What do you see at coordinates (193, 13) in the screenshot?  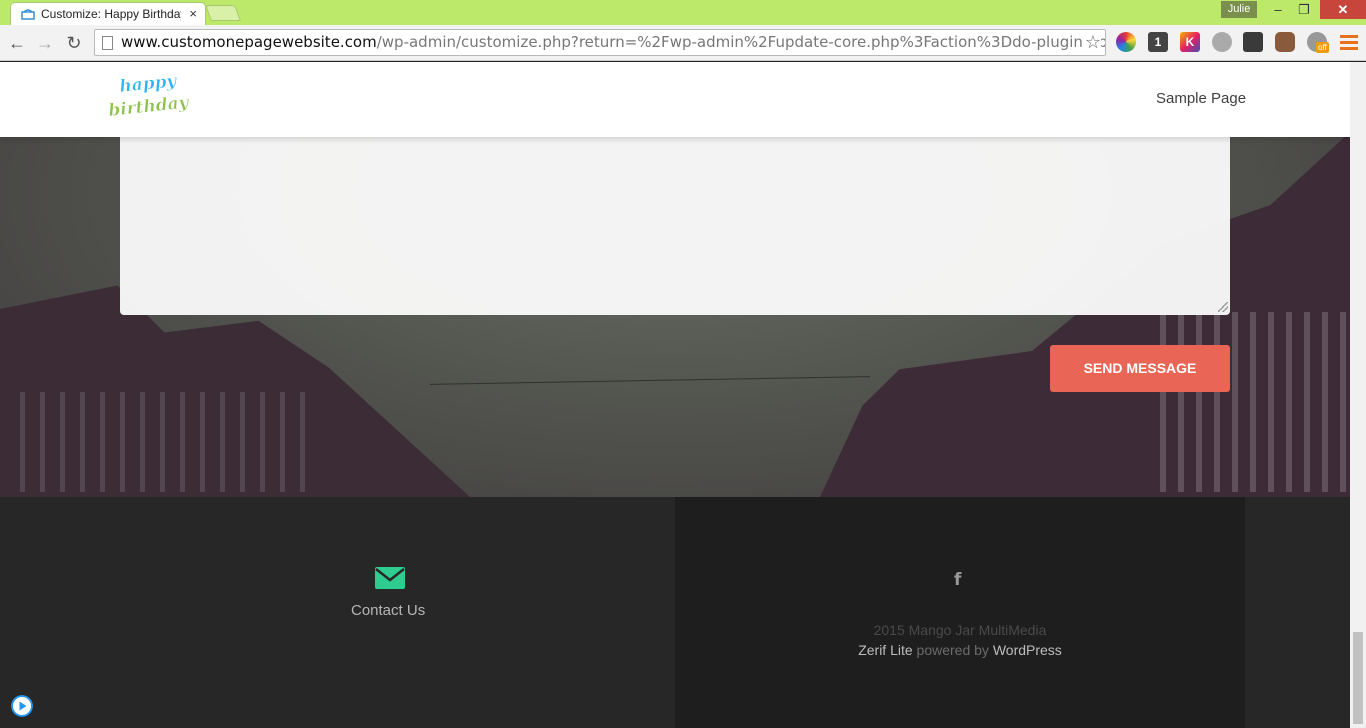 I see `tab-close-icon: ×` at bounding box center [193, 13].